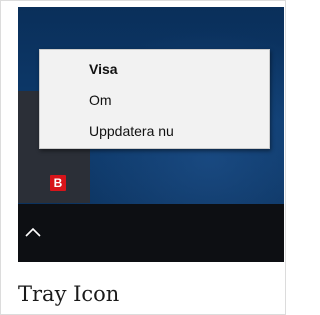 This screenshot has width=320, height=315. Describe the element at coordinates (154, 69) in the screenshot. I see `menu-item-visa: Visa` at that location.